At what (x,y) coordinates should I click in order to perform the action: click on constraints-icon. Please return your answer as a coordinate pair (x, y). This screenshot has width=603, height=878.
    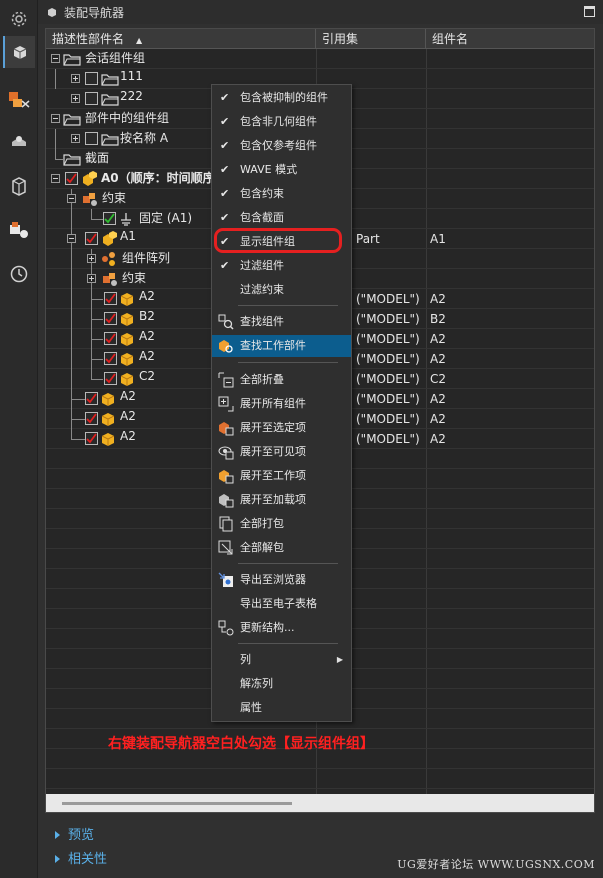
    Looking at the image, I should click on (90, 199).